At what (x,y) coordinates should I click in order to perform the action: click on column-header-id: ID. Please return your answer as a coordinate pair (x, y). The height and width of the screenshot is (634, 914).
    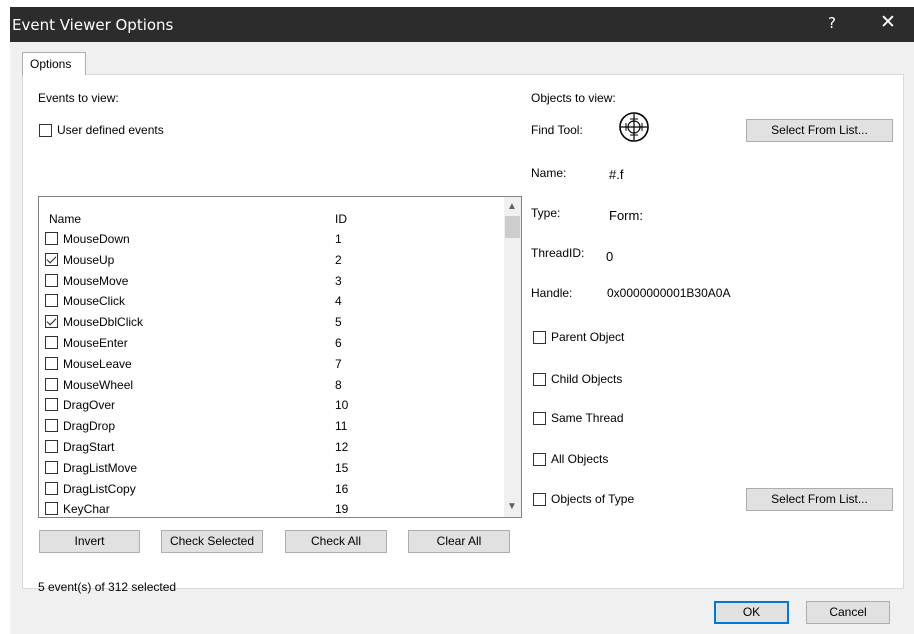
    Looking at the image, I should click on (341, 219).